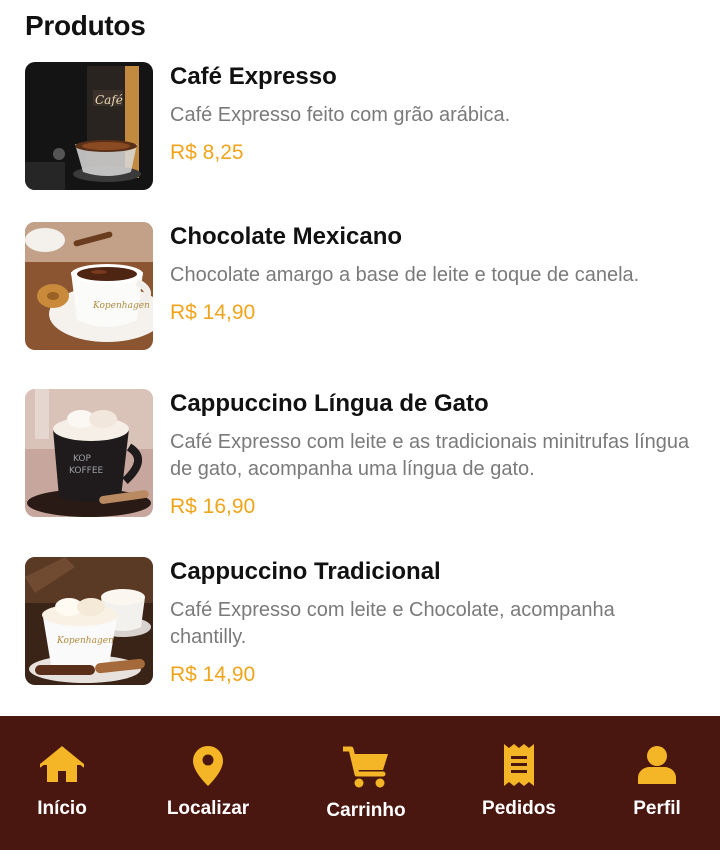 The image size is (720, 850). I want to click on nav-label: Perfil, so click(657, 808).